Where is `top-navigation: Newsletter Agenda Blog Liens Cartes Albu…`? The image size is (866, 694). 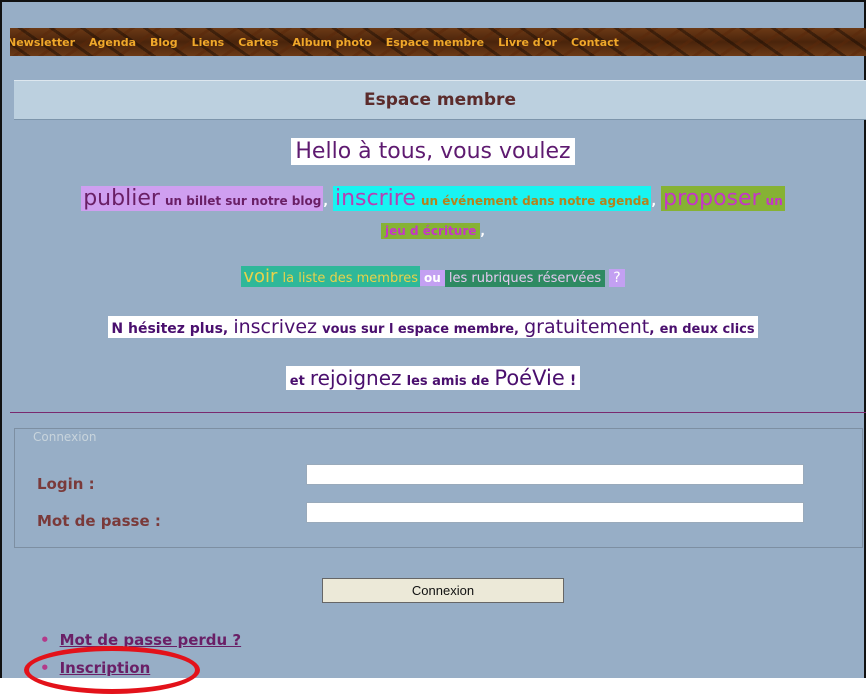 top-navigation: Newsletter Agenda Blog Liens Cartes Albu… is located at coordinates (438, 42).